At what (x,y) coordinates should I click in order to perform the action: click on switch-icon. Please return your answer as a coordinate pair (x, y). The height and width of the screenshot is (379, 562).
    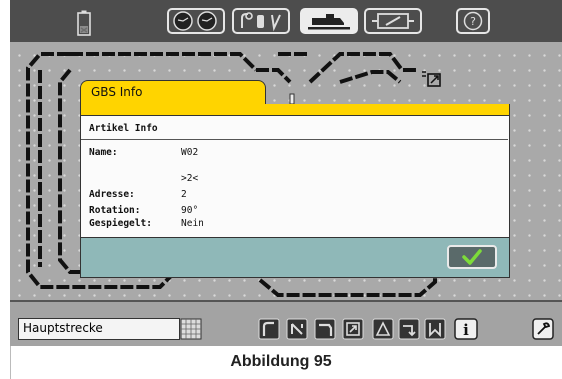
    Looking at the image, I should click on (393, 21).